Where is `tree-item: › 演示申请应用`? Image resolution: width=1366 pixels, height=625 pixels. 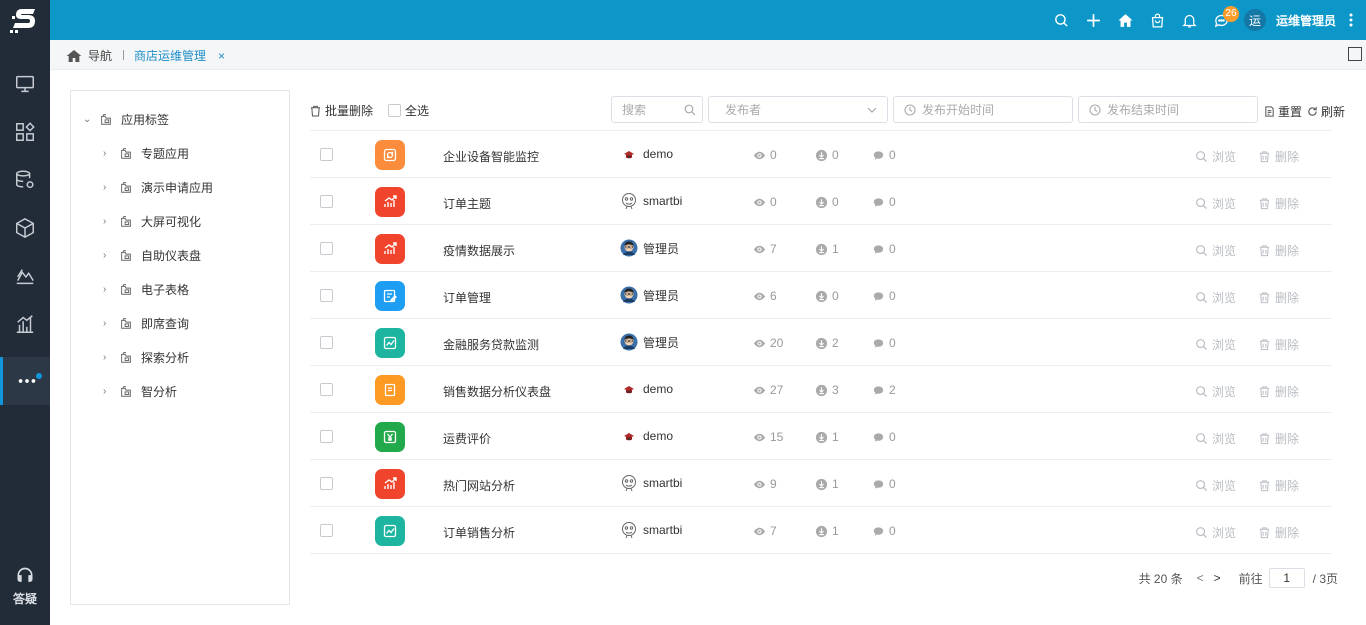 tree-item: › 演示申请应用 is located at coordinates (158, 187).